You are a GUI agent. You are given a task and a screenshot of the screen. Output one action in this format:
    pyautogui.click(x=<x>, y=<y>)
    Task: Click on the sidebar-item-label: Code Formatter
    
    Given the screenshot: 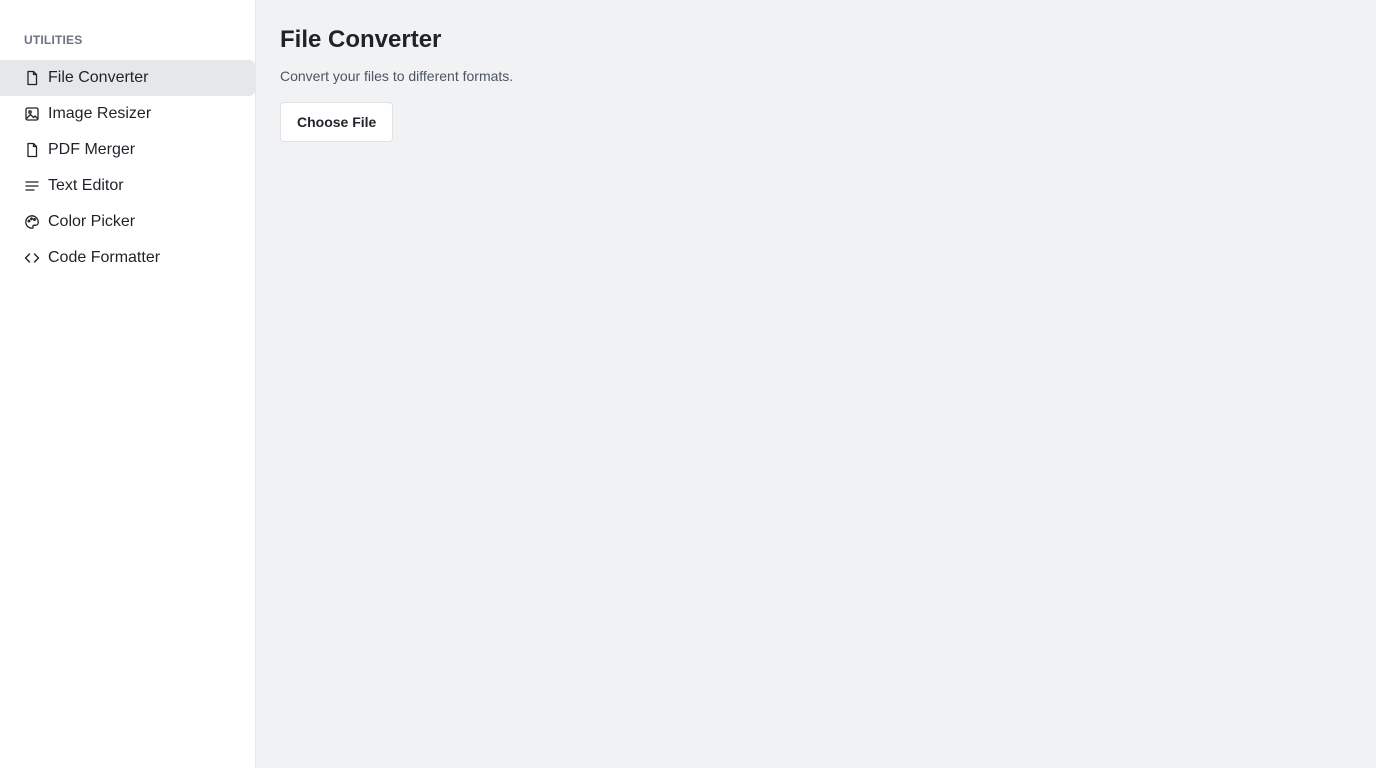 What is the action you would take?
    pyautogui.click(x=104, y=257)
    